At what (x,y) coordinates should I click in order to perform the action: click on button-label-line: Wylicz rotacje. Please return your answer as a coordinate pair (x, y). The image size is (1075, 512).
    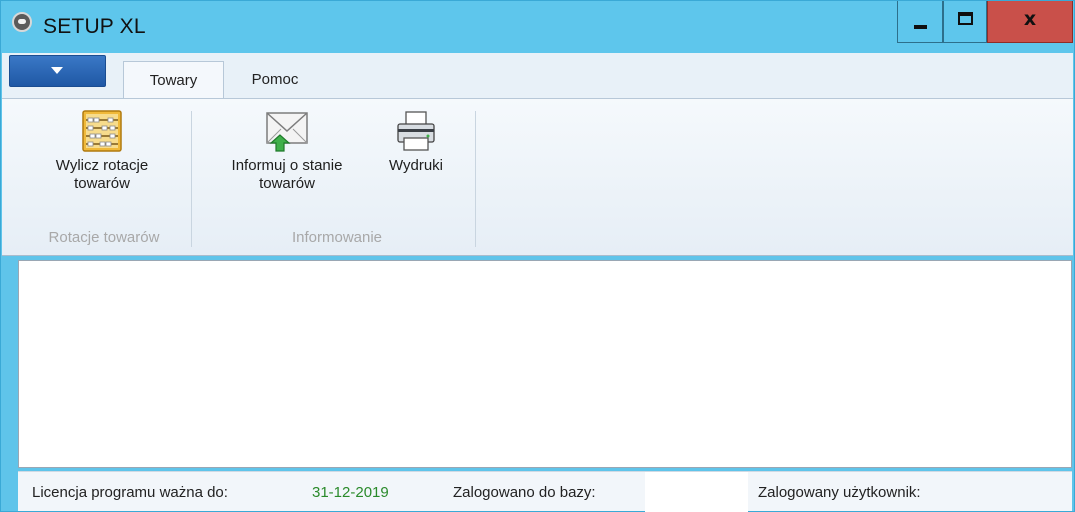
    Looking at the image, I should click on (102, 165).